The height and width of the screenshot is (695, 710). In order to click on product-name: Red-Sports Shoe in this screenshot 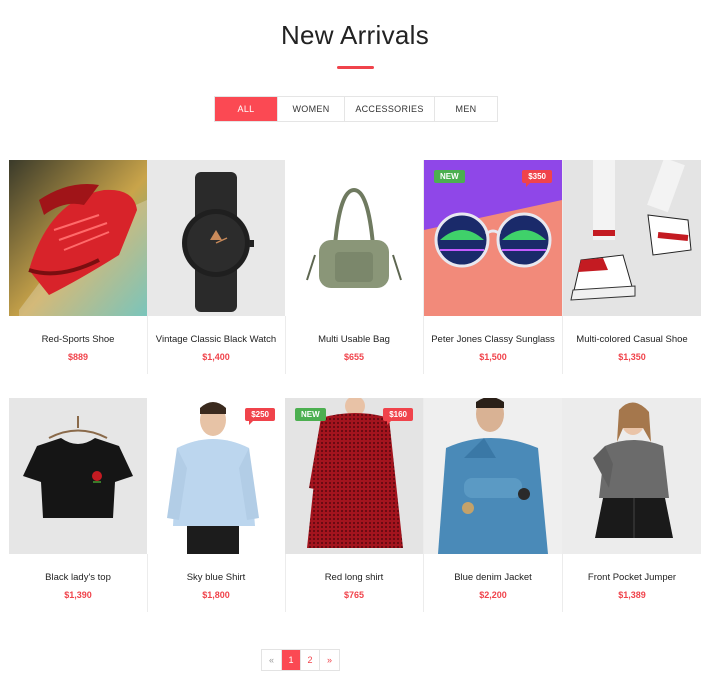, I will do `click(78, 339)`.